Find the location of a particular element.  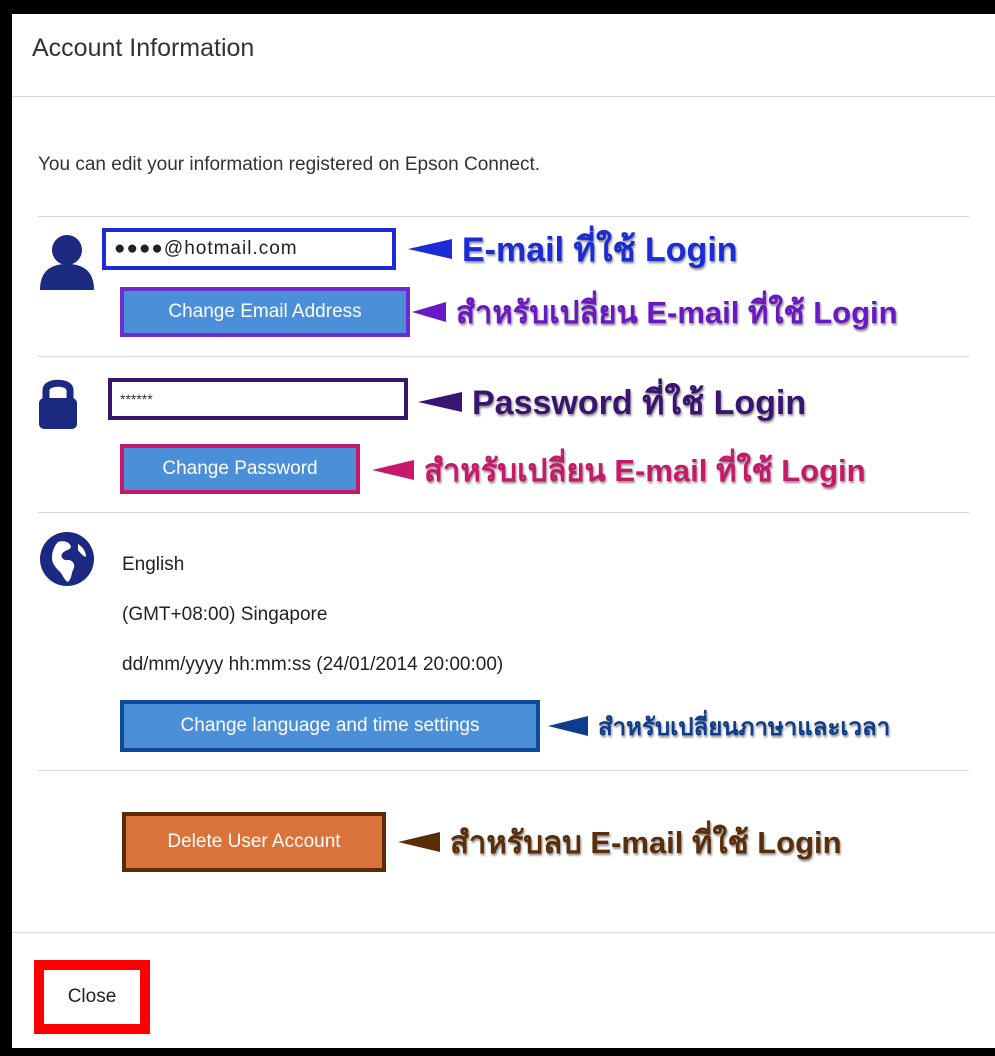

language-value: English is located at coordinates (153, 564).